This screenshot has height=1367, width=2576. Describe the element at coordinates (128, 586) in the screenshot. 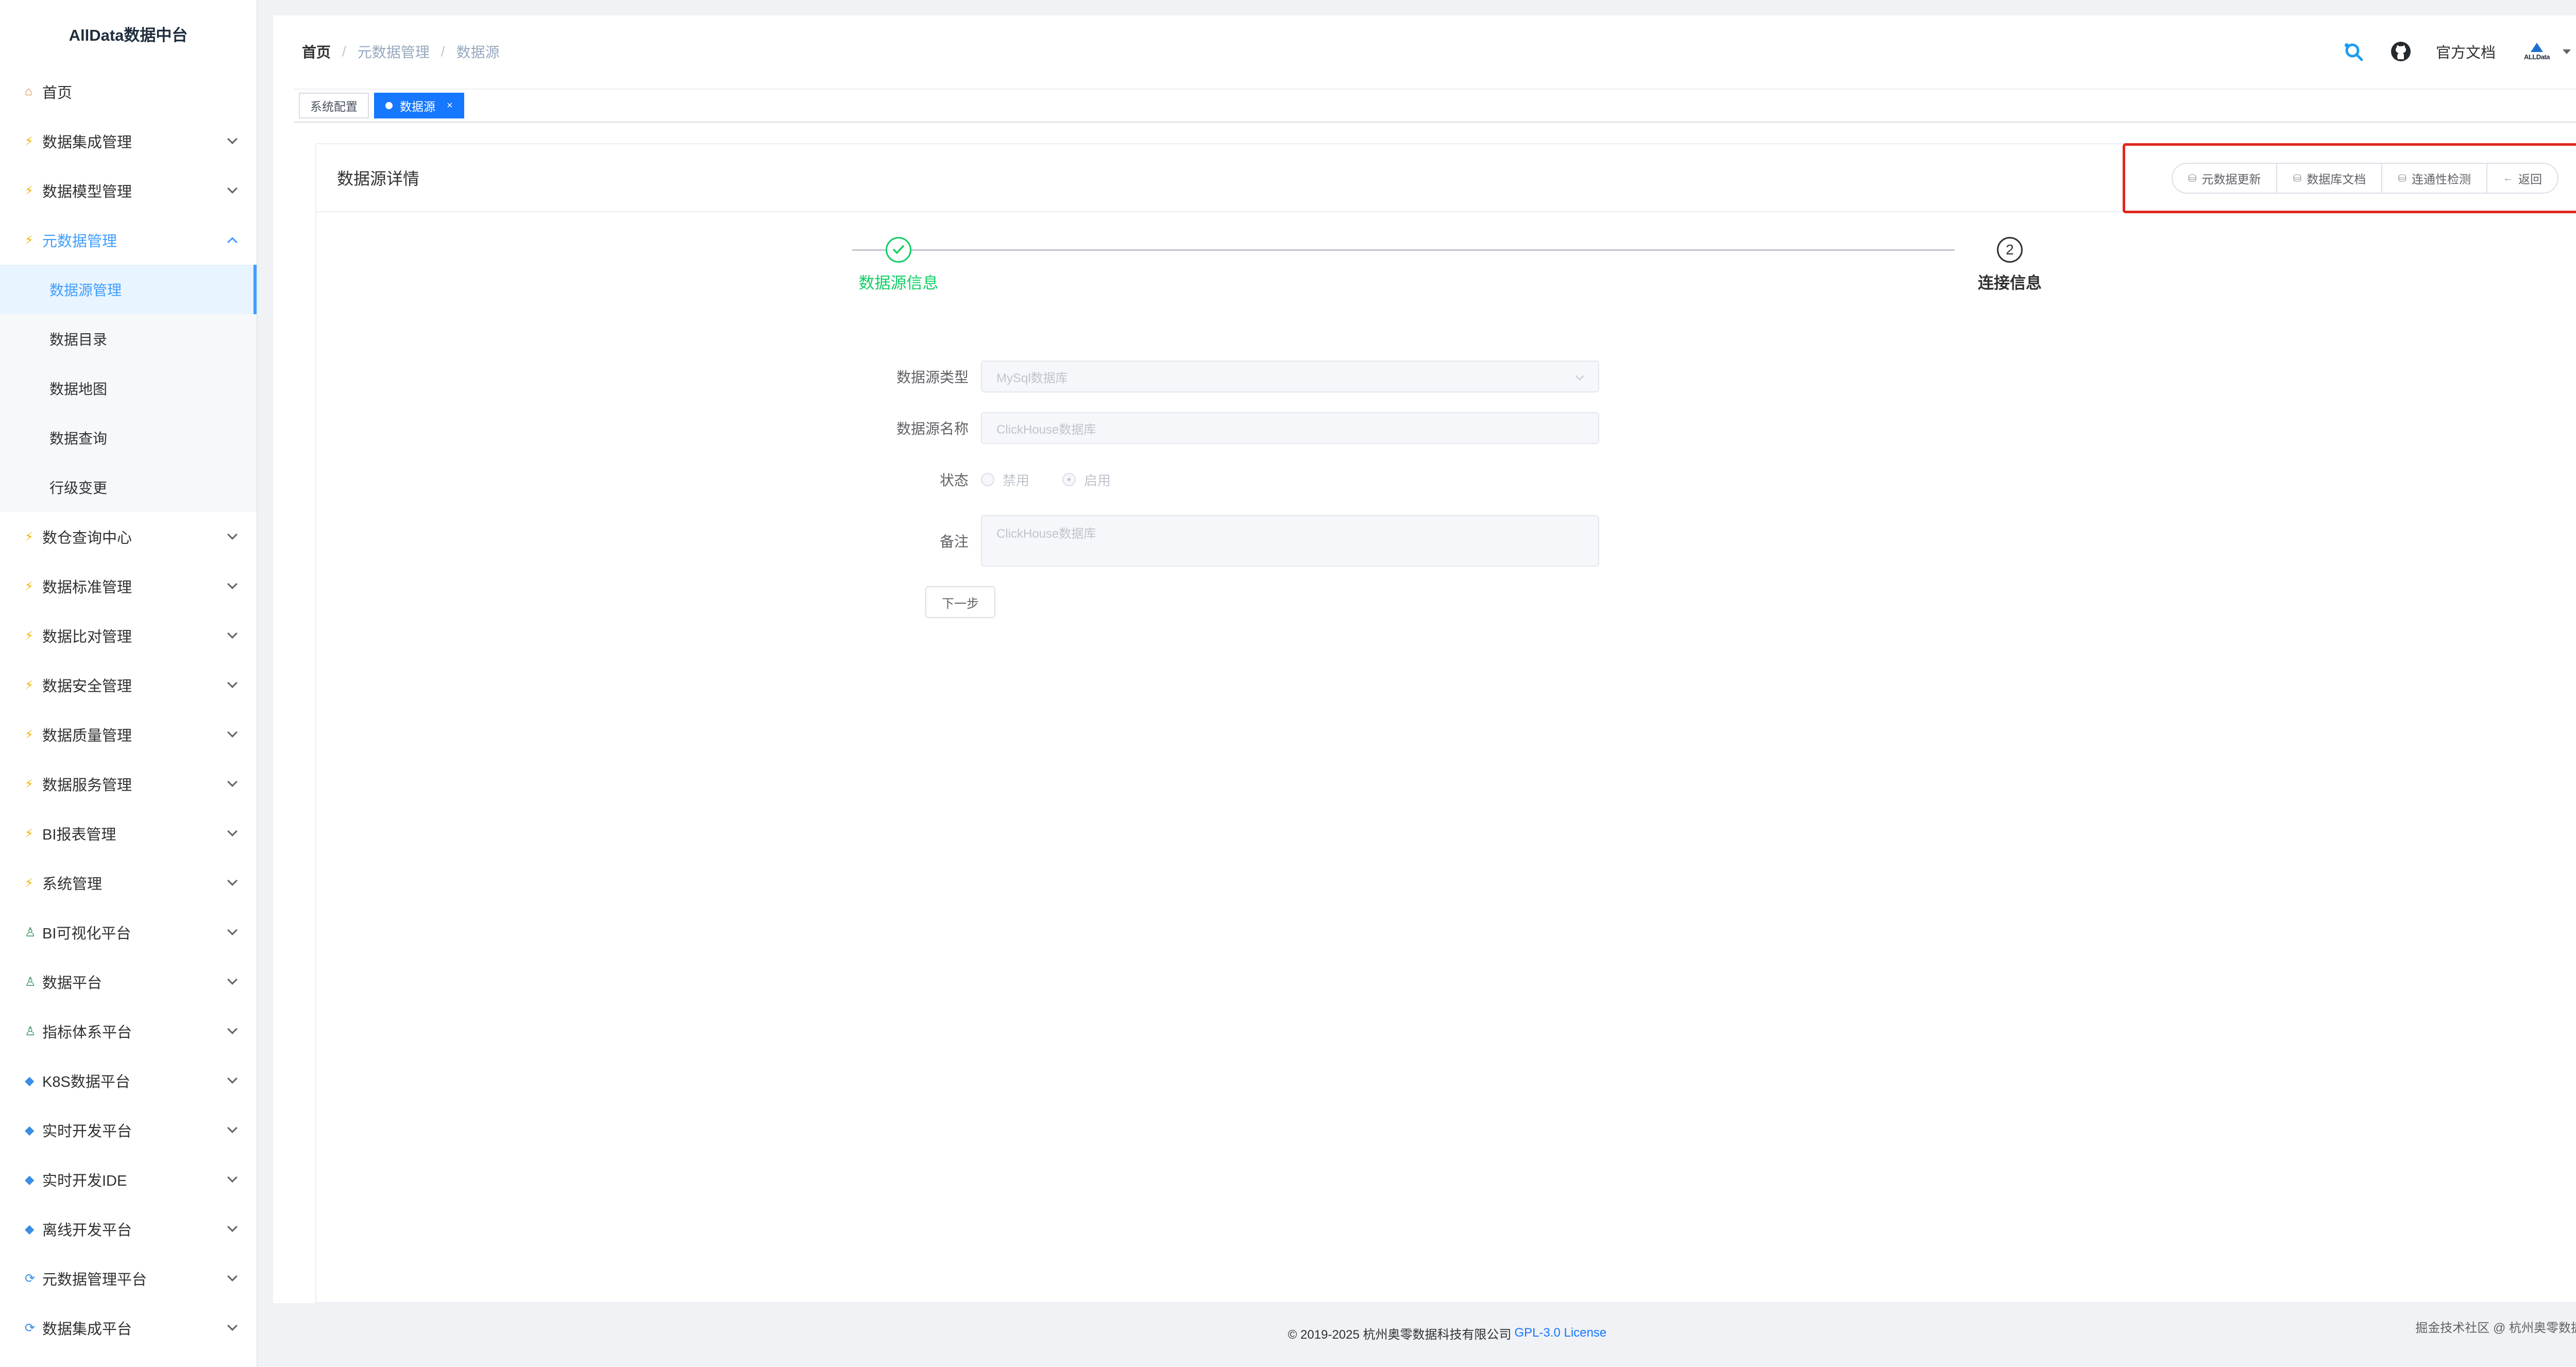

I see `sidebar-item-data-standard: ⚡ 数据标准管理` at that location.